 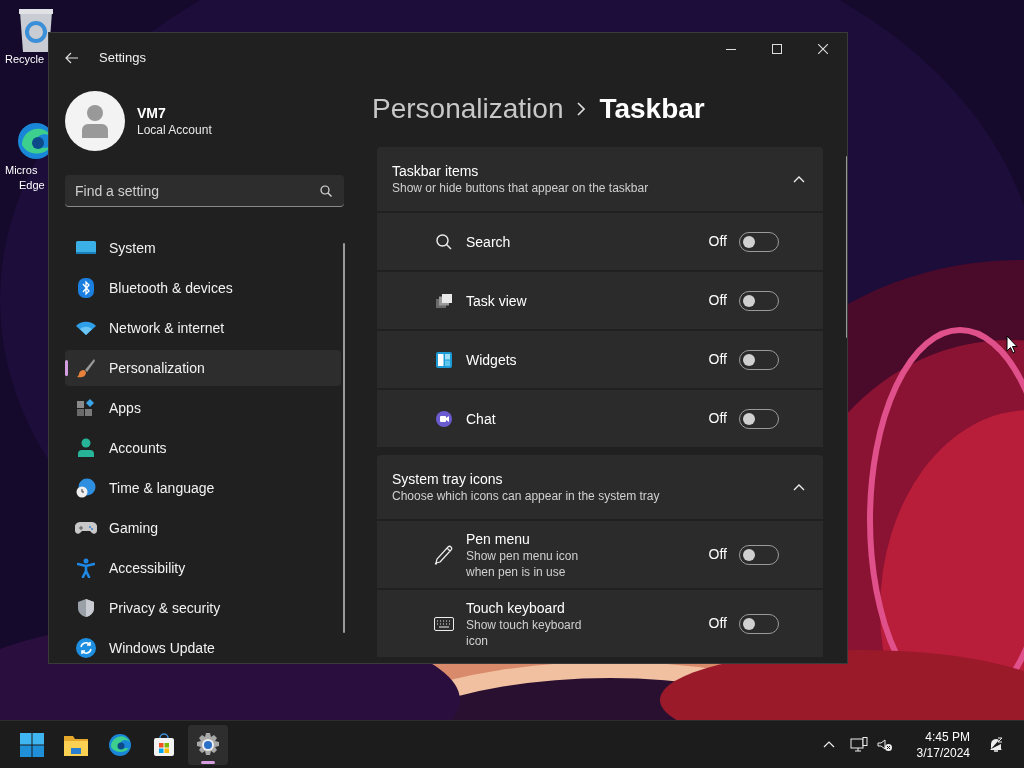 What do you see at coordinates (444, 623) in the screenshot?
I see `keyboard-icon` at bounding box center [444, 623].